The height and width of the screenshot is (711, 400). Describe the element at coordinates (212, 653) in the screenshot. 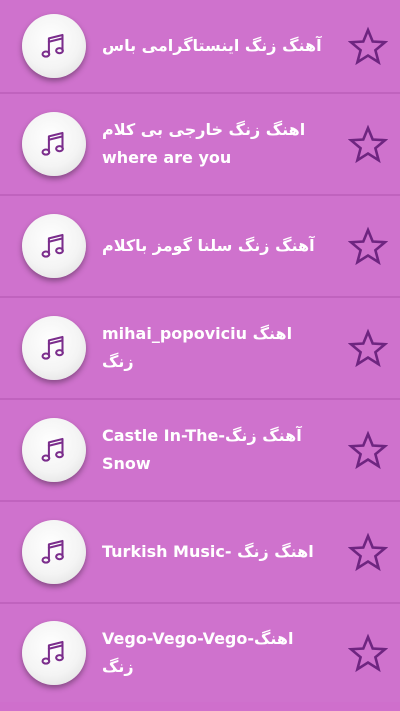

I see `ringtone-title: Vego-Vego-Vego-اهنگ زنگ` at that location.